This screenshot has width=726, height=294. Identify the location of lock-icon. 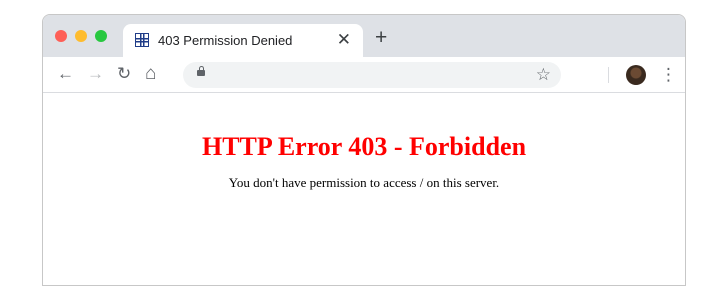
(201, 71).